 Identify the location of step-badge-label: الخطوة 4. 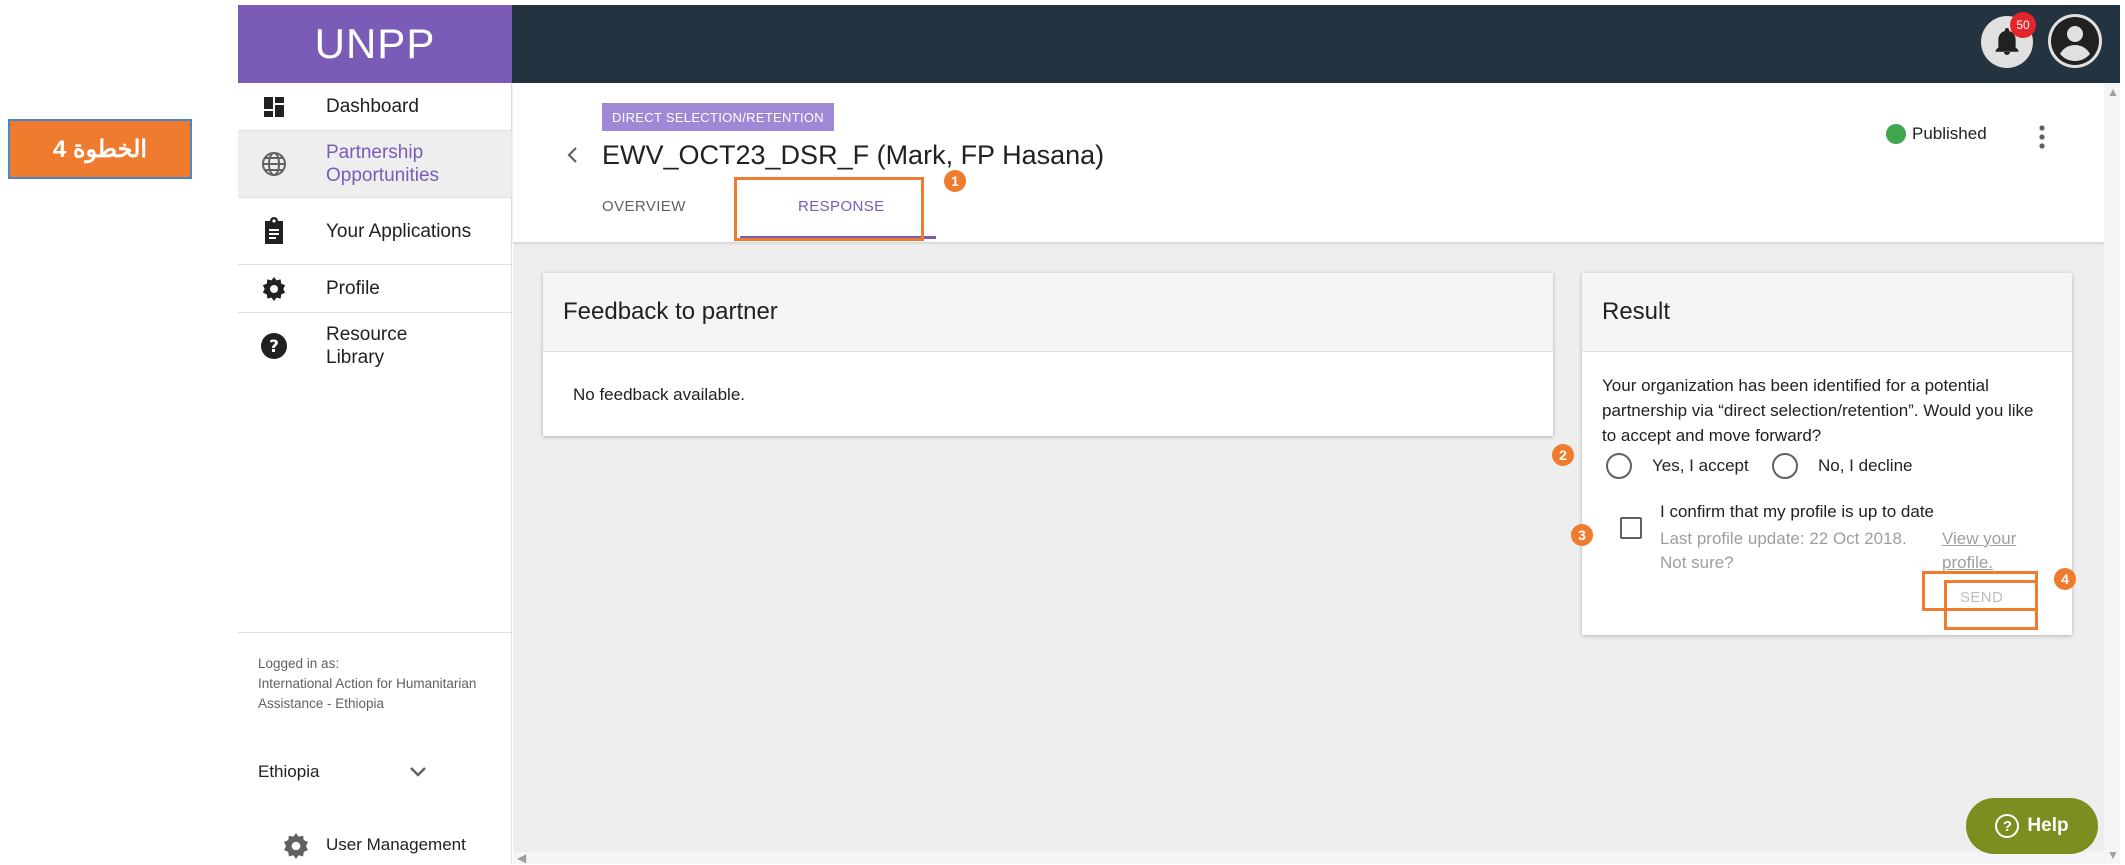
(100, 149).